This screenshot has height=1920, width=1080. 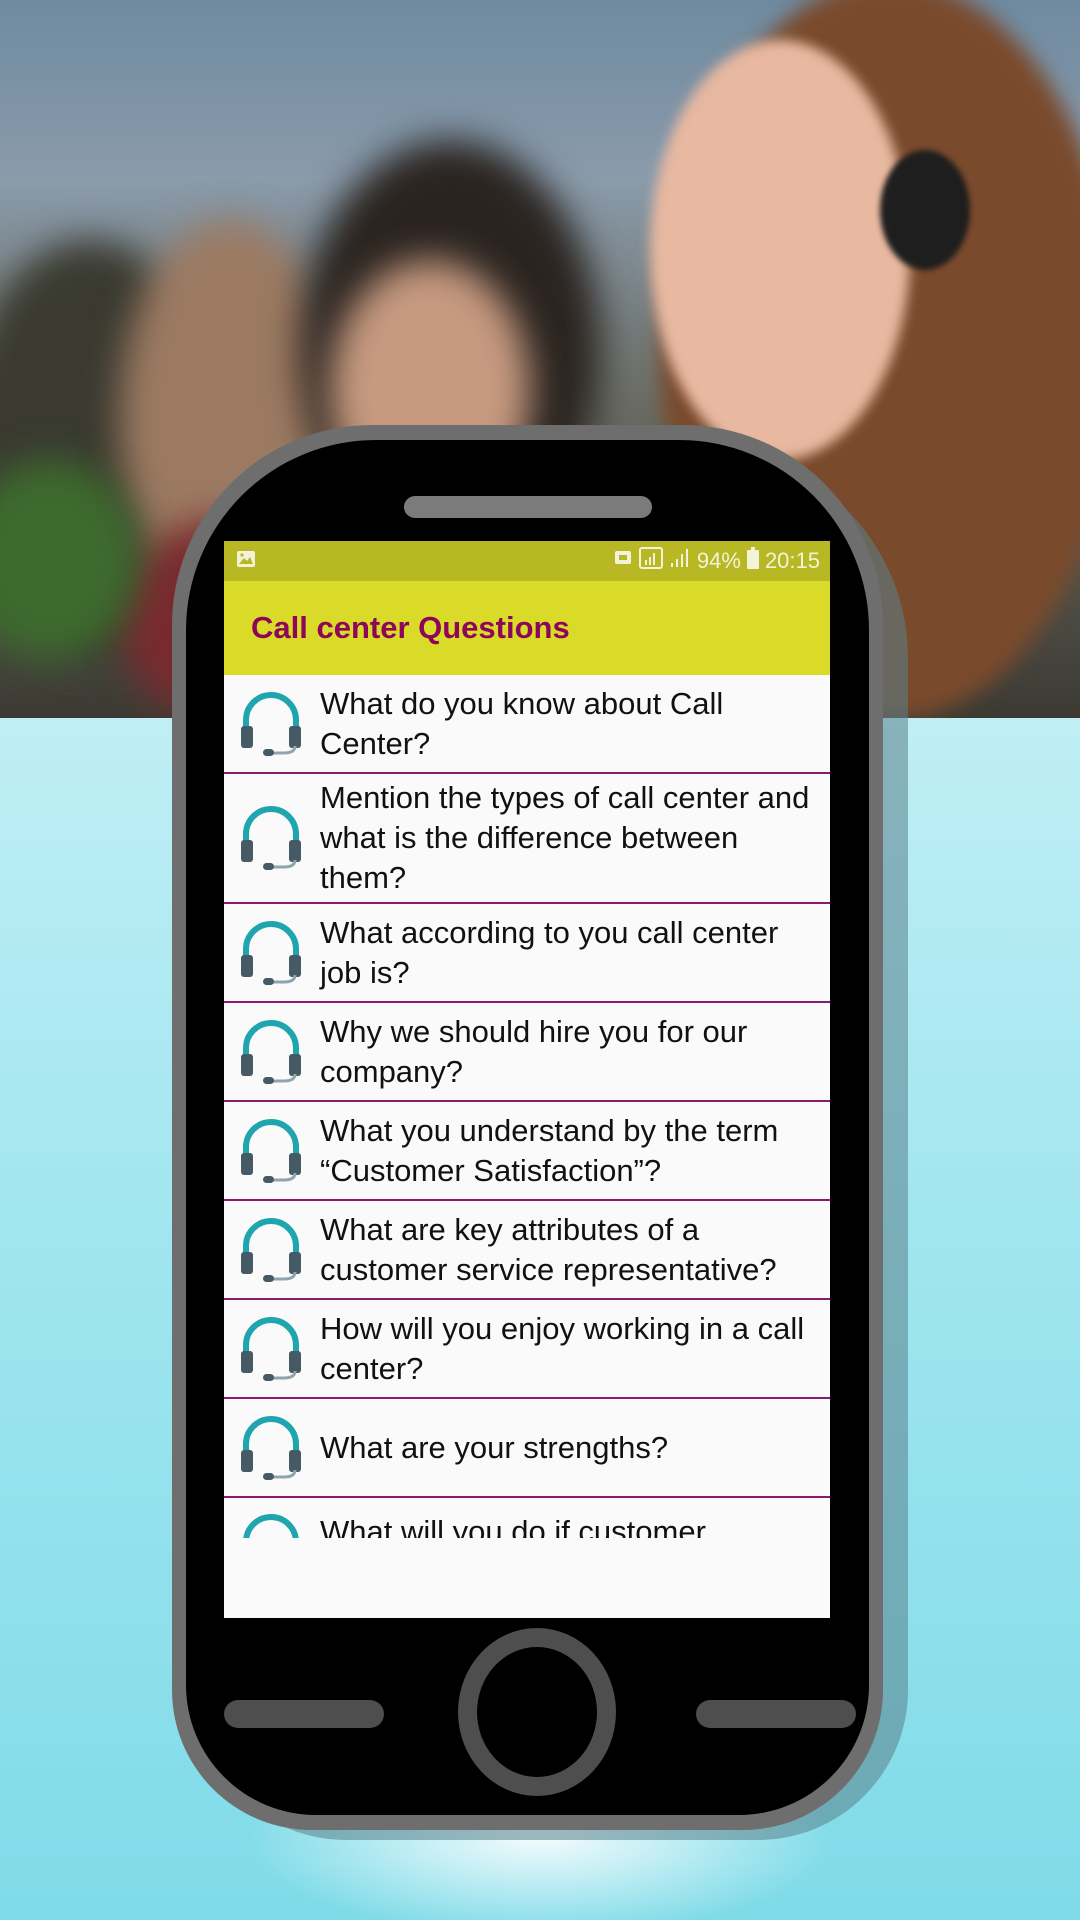 What do you see at coordinates (513, 1526) in the screenshot?
I see `question-text: What will you do if customer` at bounding box center [513, 1526].